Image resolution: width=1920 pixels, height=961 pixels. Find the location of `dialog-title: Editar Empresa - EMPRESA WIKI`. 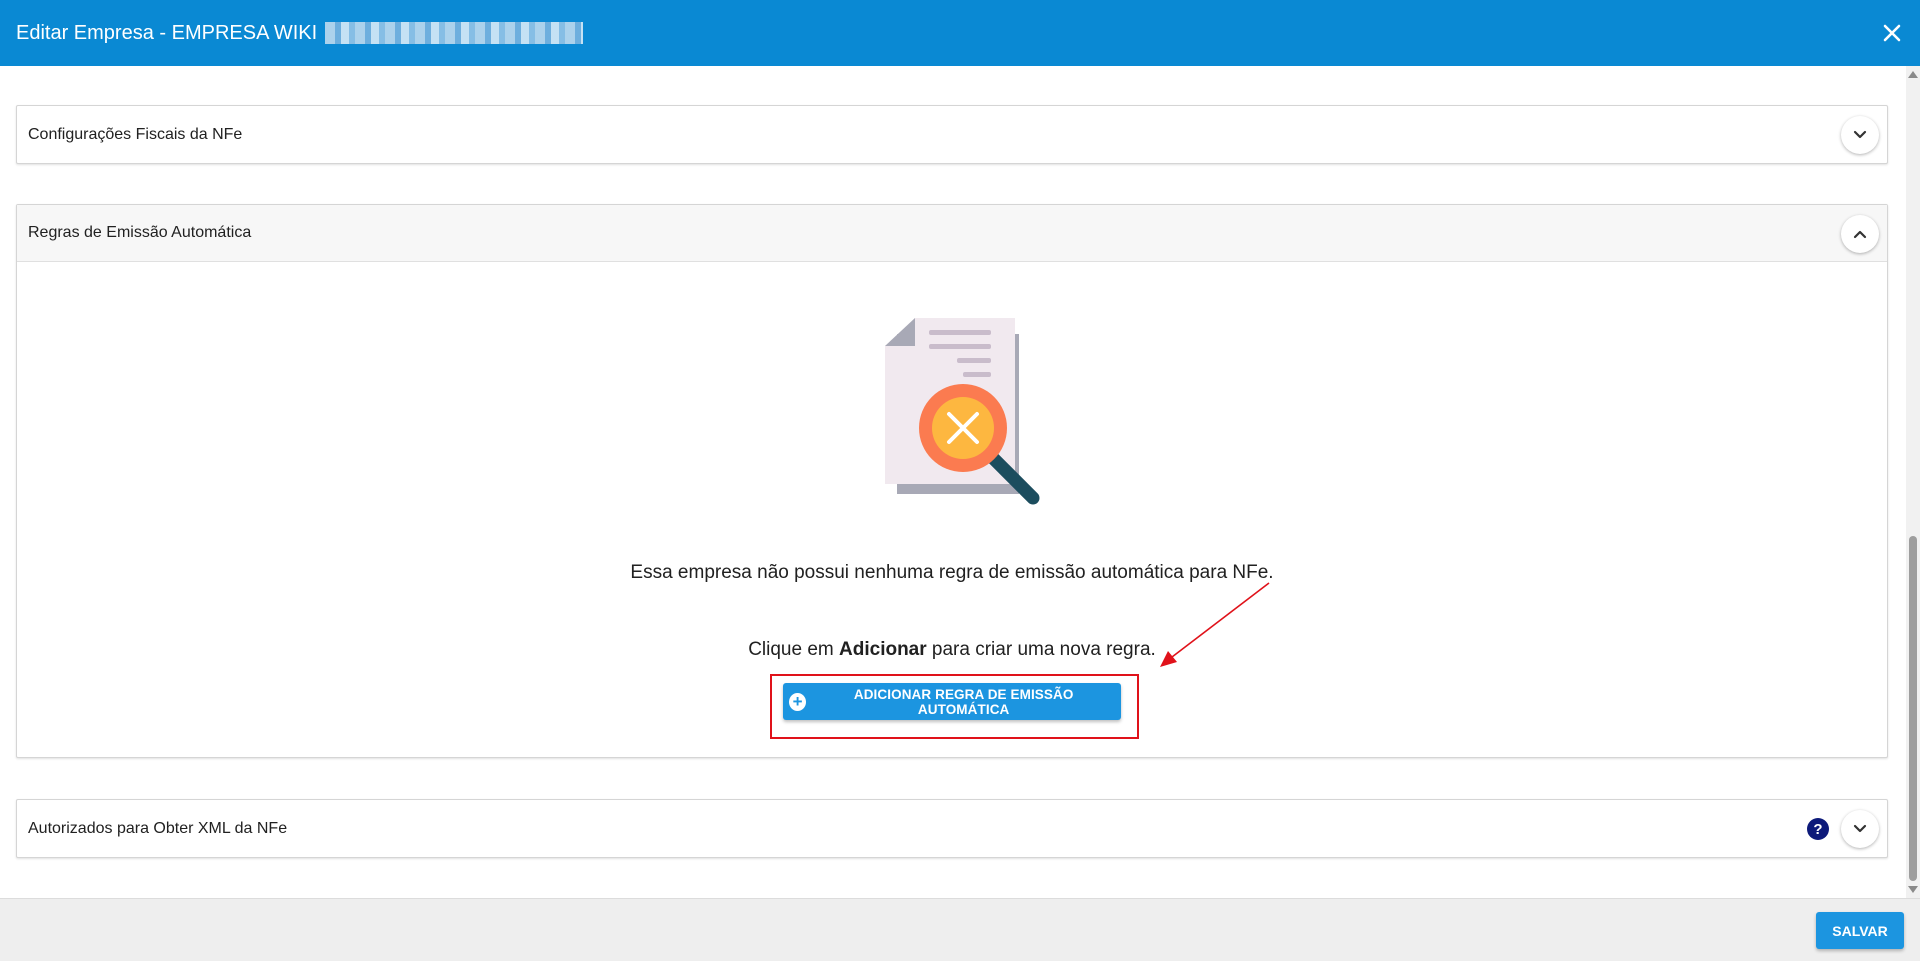

dialog-title: Editar Empresa - EMPRESA WIKI is located at coordinates (167, 32).